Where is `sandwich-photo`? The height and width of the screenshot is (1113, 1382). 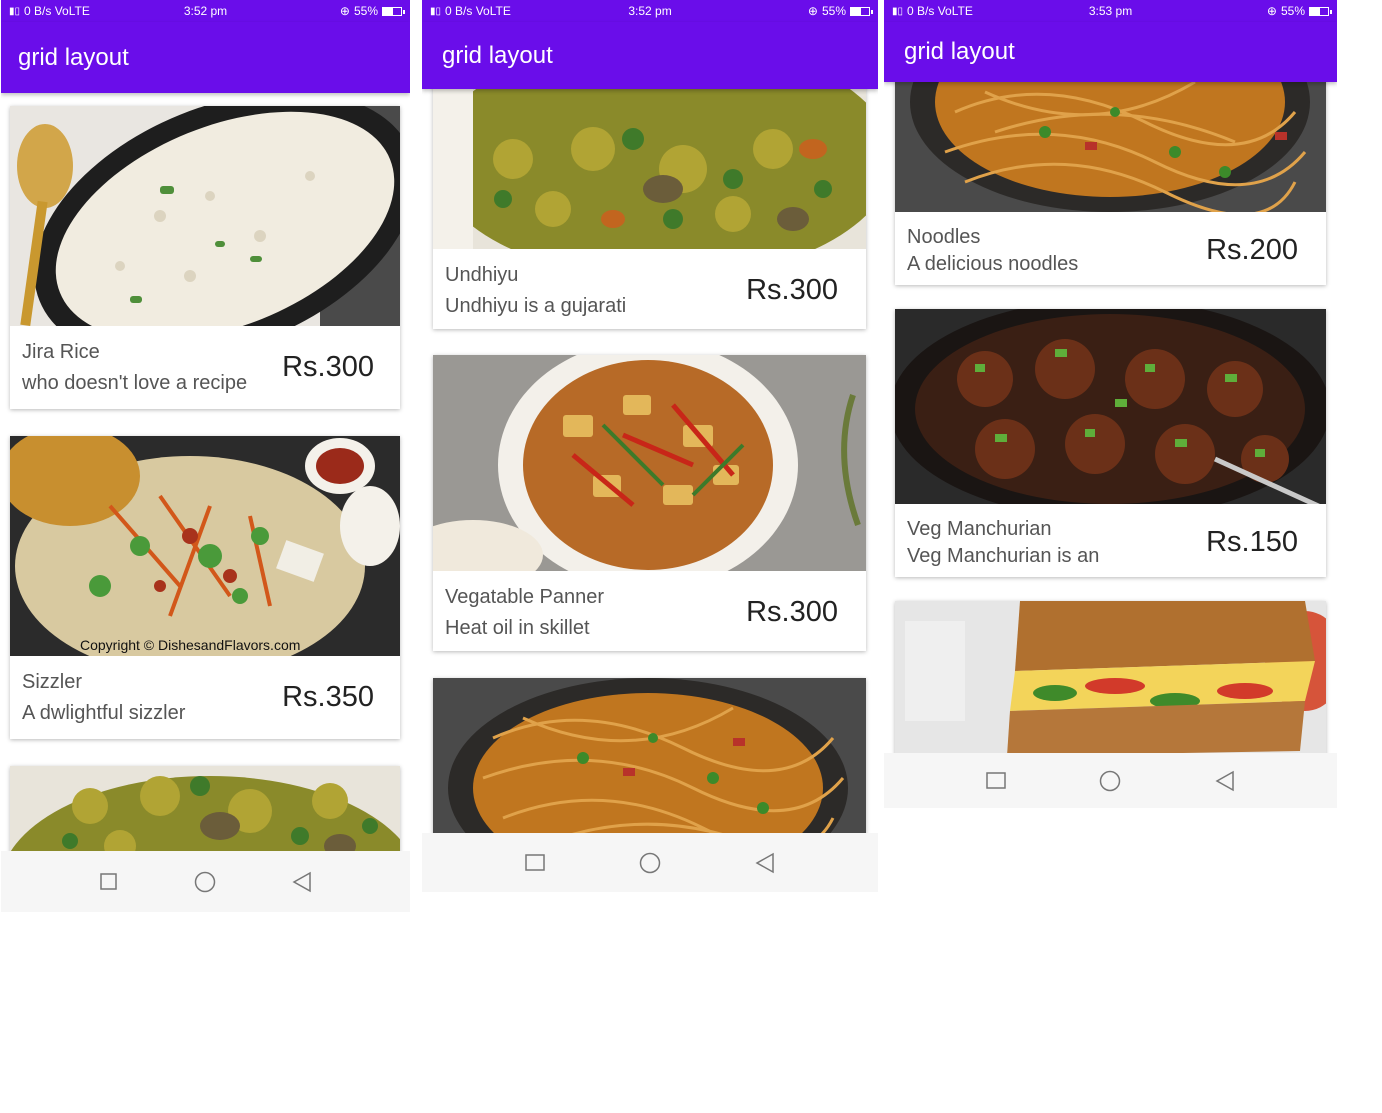 sandwich-photo is located at coordinates (1110, 677).